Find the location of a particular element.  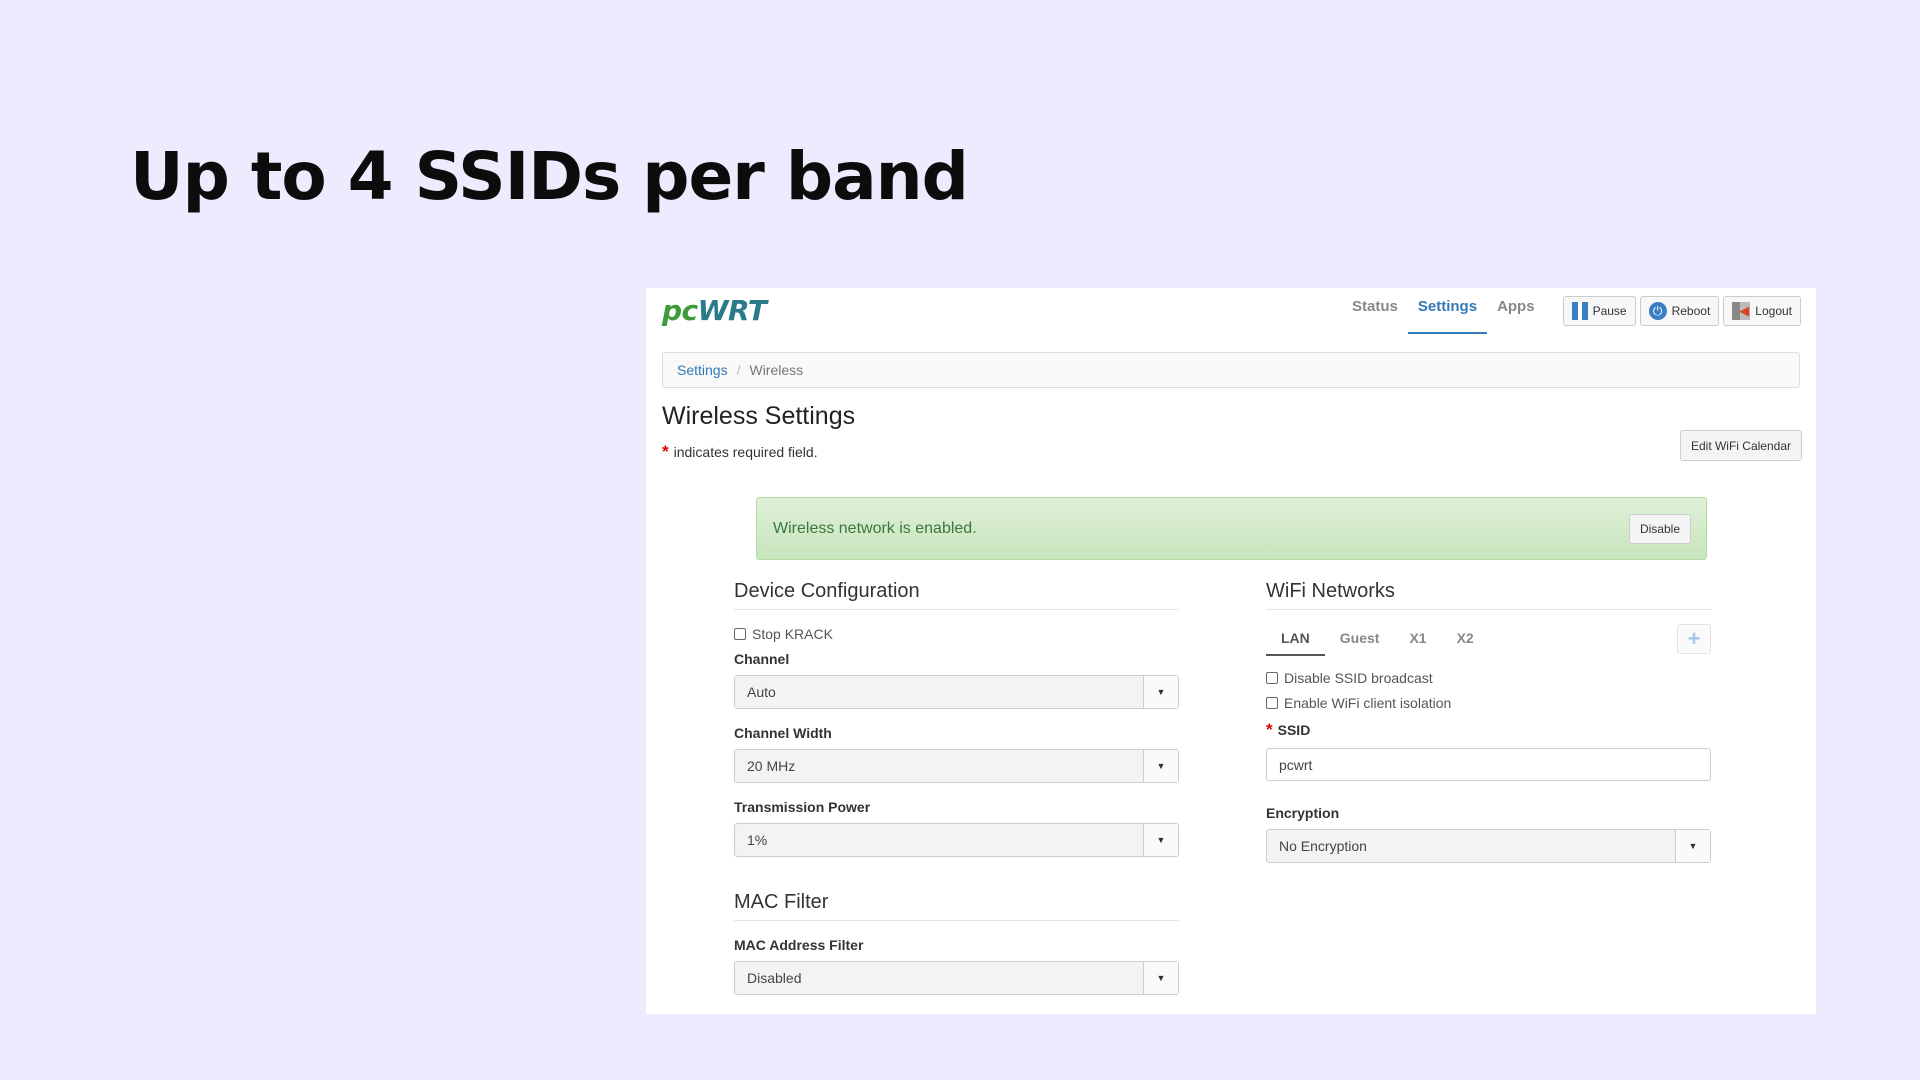

device-config-heading: Device Configuration is located at coordinates (956, 595).